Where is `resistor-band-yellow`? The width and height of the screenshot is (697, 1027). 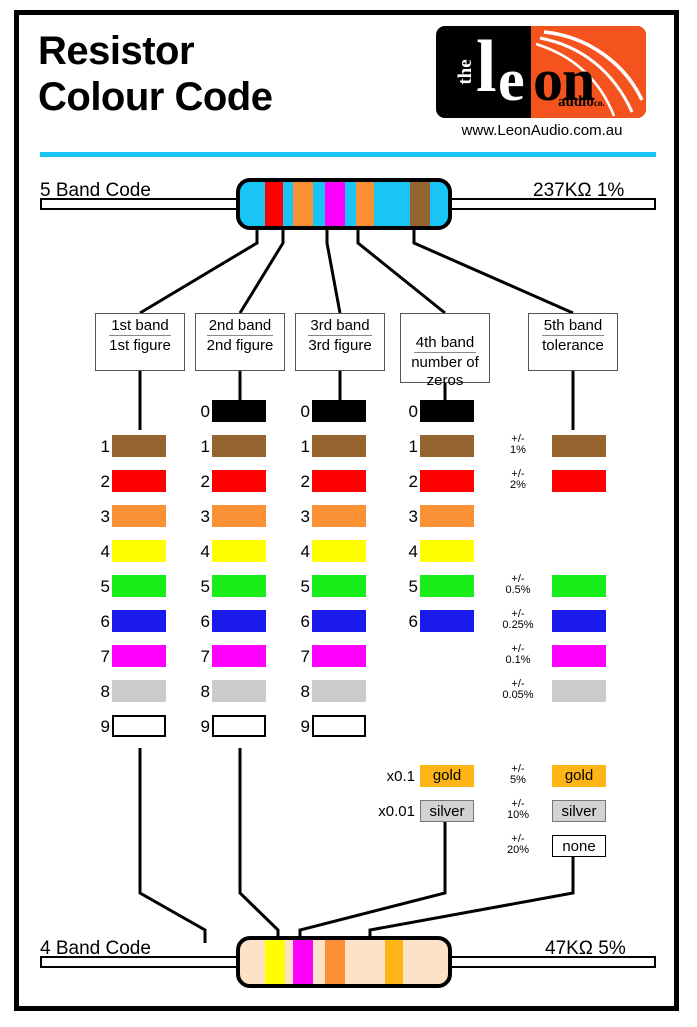 resistor-band-yellow is located at coordinates (275, 962).